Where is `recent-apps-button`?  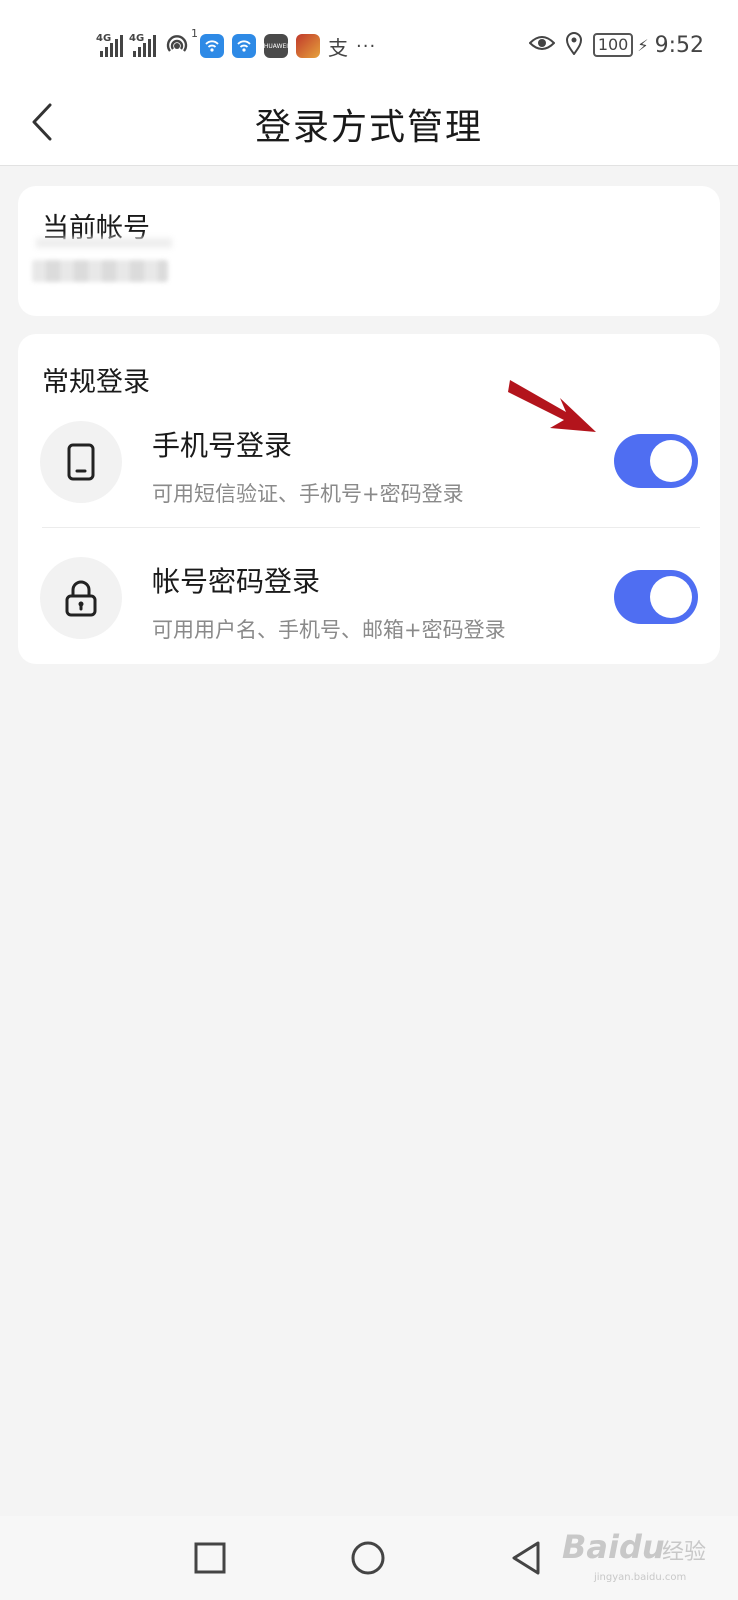 recent-apps-button is located at coordinates (210, 1558).